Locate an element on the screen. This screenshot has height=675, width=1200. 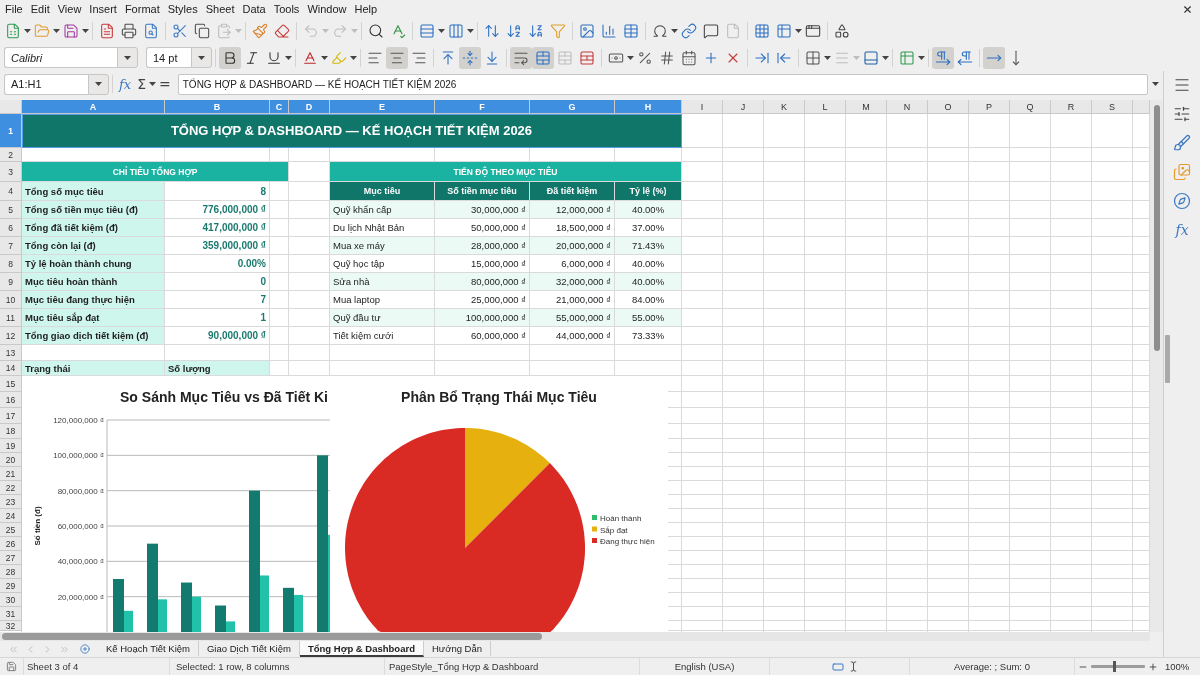
menu-item: Tools is located at coordinates (286, 9).